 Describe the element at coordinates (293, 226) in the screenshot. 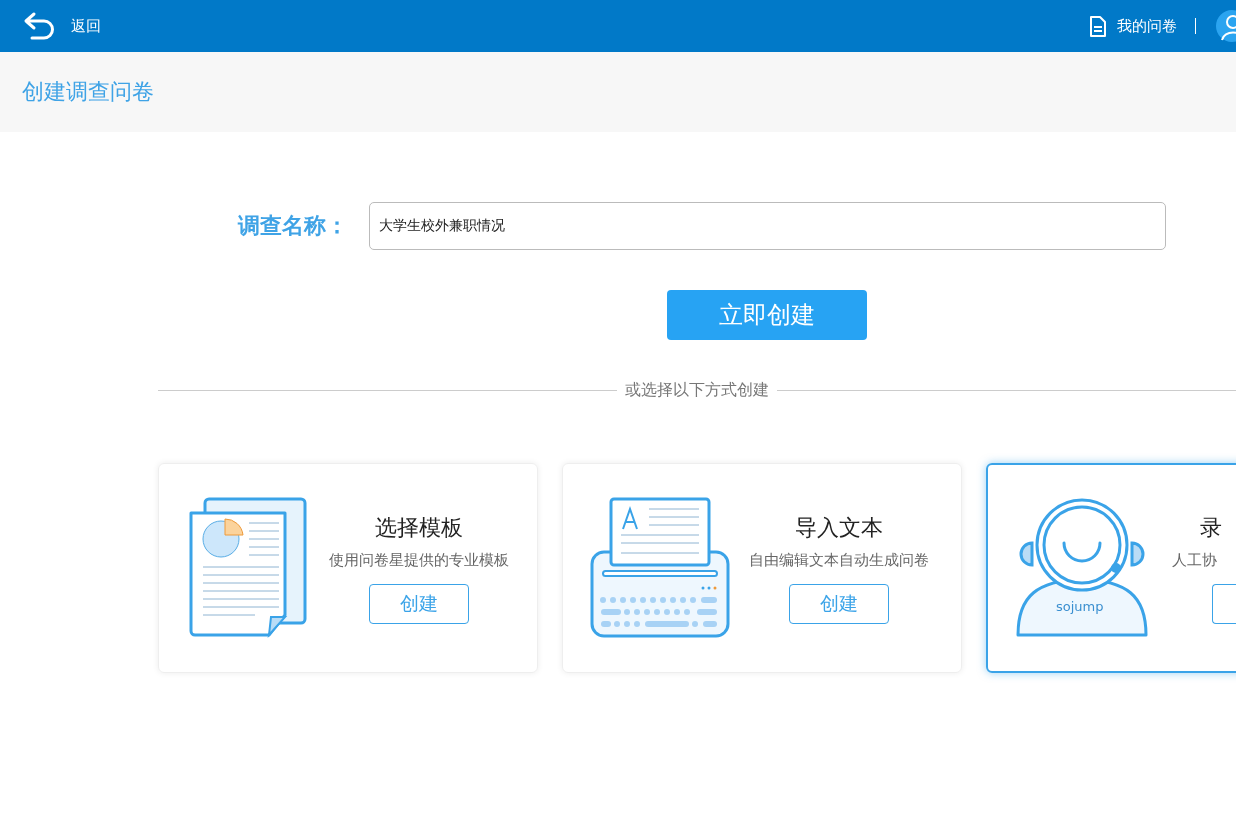

I see `field-label: 调查名称：` at that location.